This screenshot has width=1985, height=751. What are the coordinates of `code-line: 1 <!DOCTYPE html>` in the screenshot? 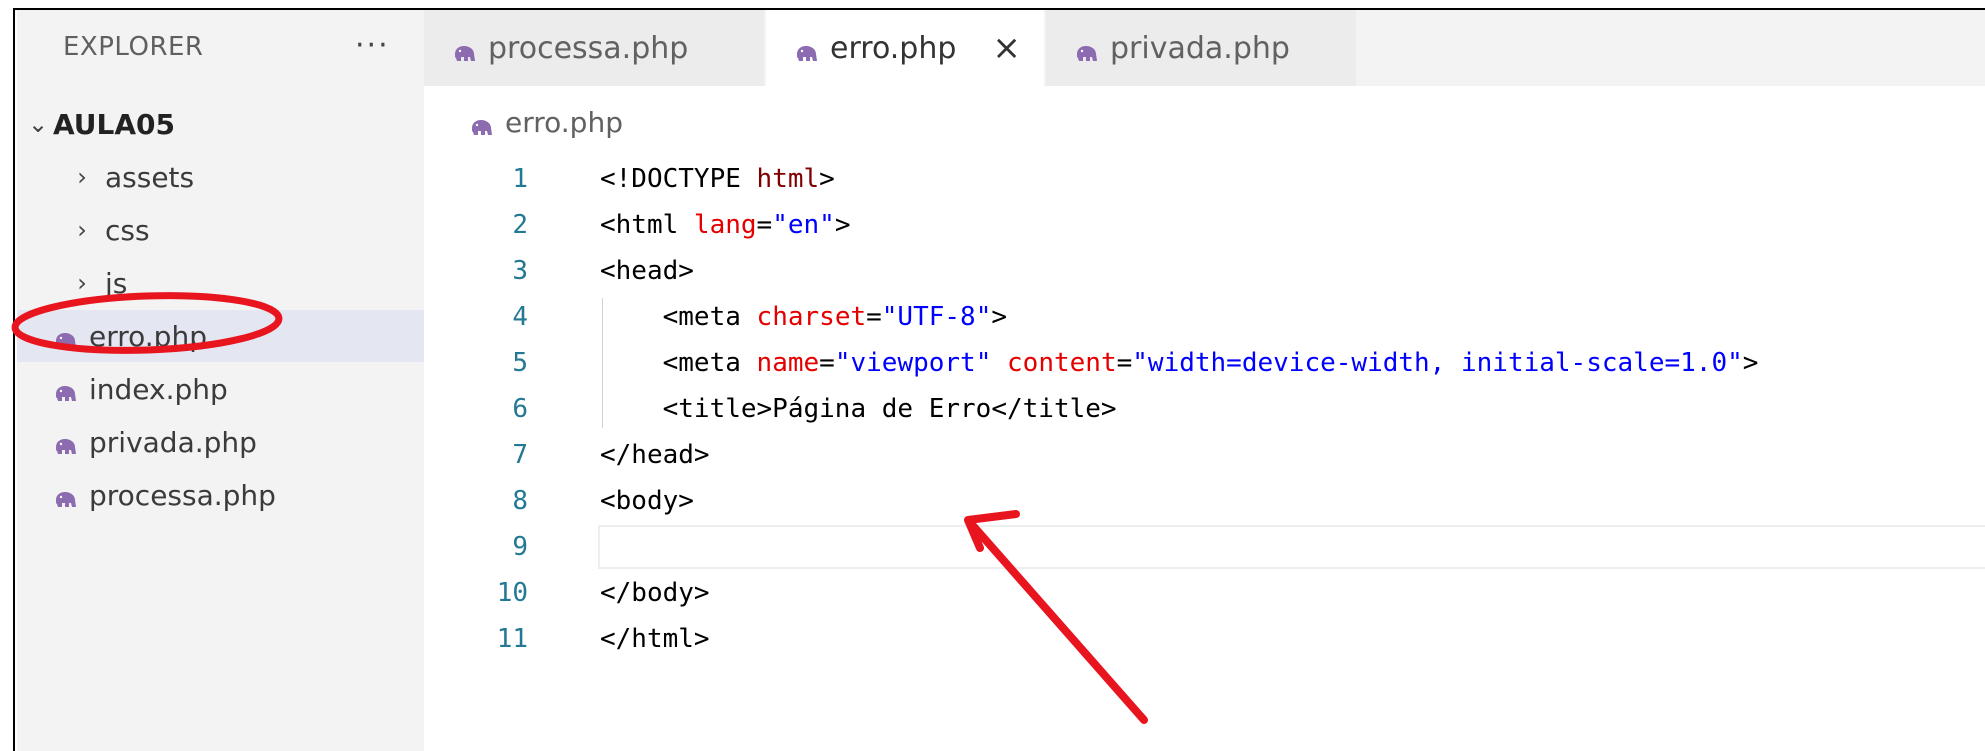 It's located at (1204, 179).